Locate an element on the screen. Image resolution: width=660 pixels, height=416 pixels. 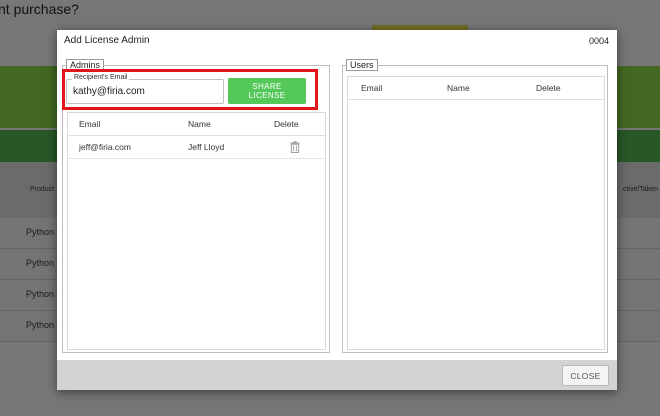
dialog-footer: CLOSE is located at coordinates (337, 375).